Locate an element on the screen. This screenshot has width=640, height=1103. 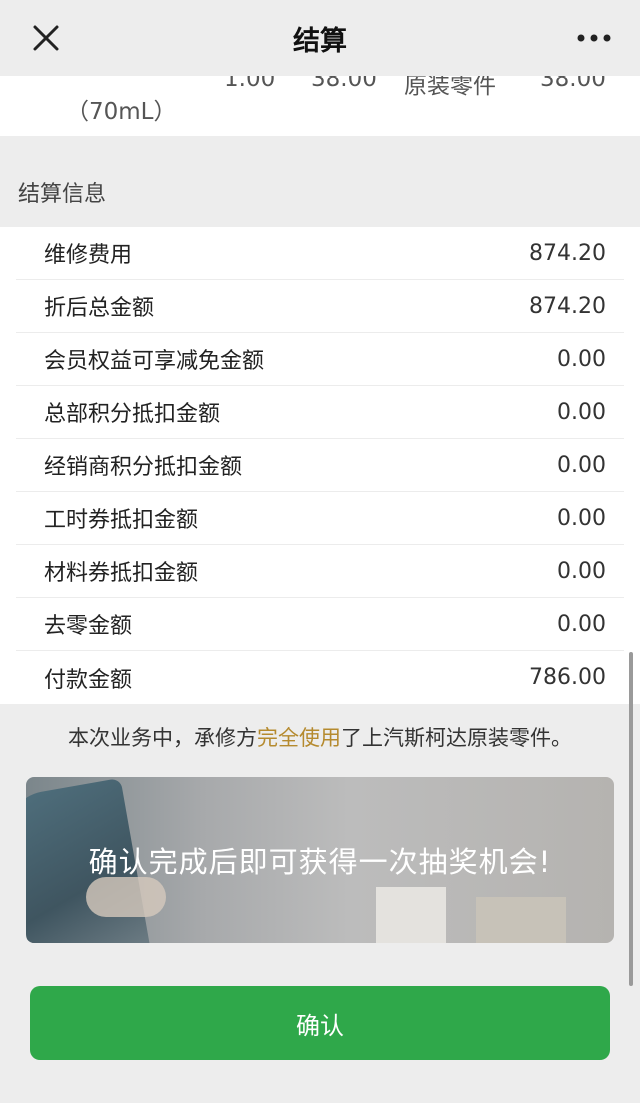
part-quantity: 1.00 is located at coordinates (250, 84).